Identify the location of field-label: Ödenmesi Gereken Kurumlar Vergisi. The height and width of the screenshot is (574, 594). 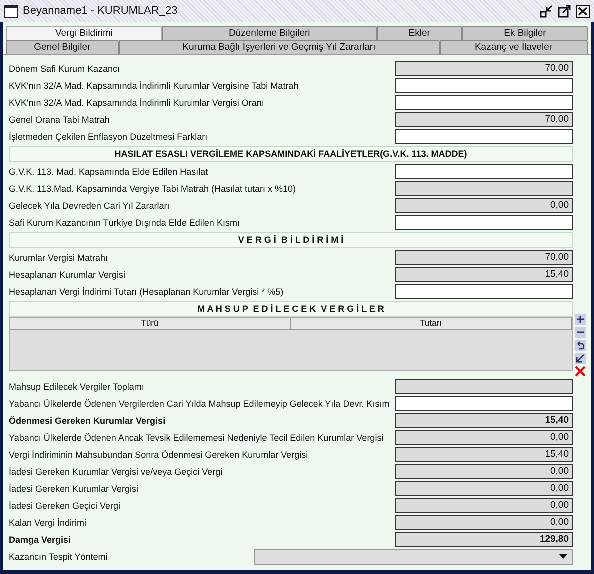
(88, 421).